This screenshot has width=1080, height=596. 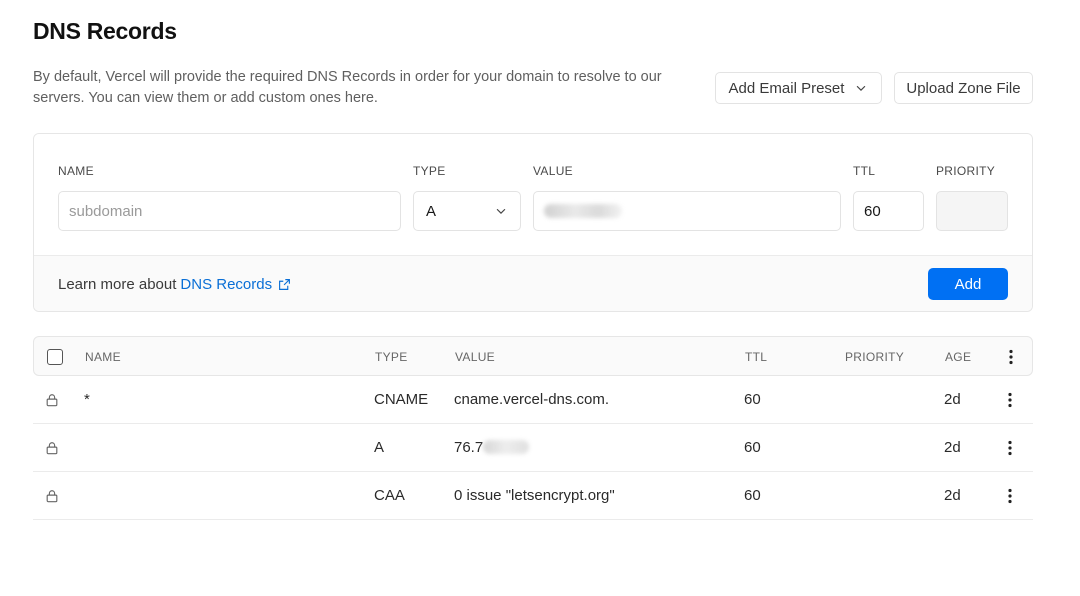 What do you see at coordinates (467, 211) in the screenshot?
I see `type-select: A` at bounding box center [467, 211].